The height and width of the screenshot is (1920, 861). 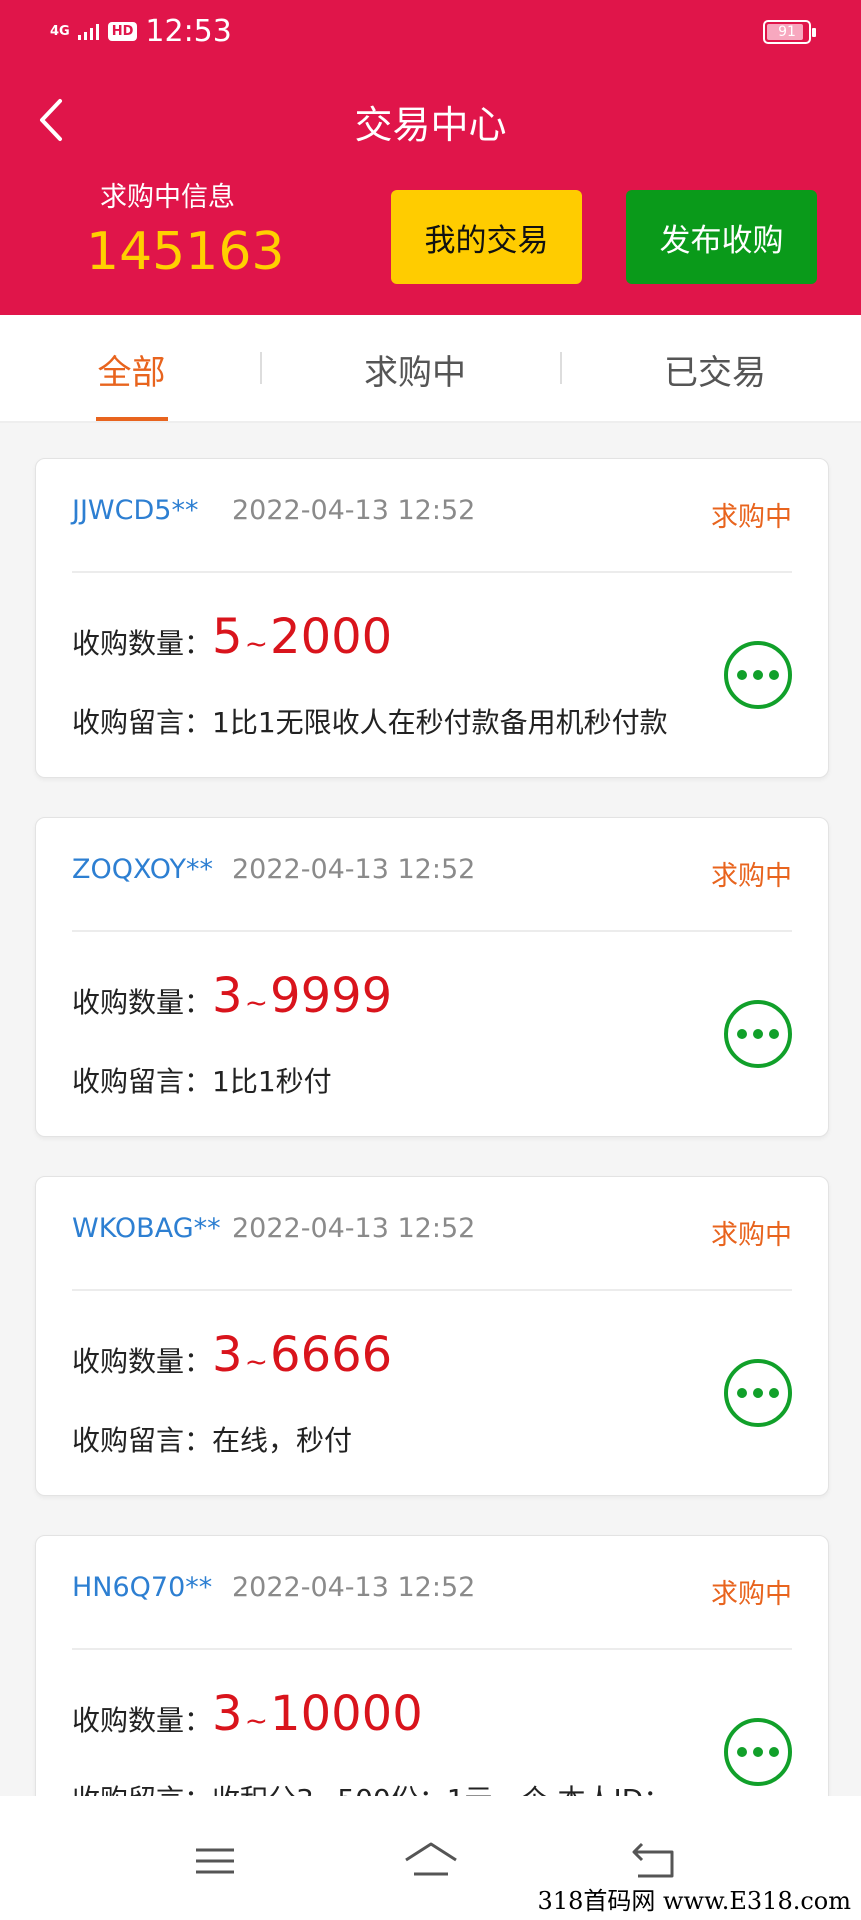 I want to click on system-nav-bar: 318首码网 www.E318.com, so click(x=430, y=1858).